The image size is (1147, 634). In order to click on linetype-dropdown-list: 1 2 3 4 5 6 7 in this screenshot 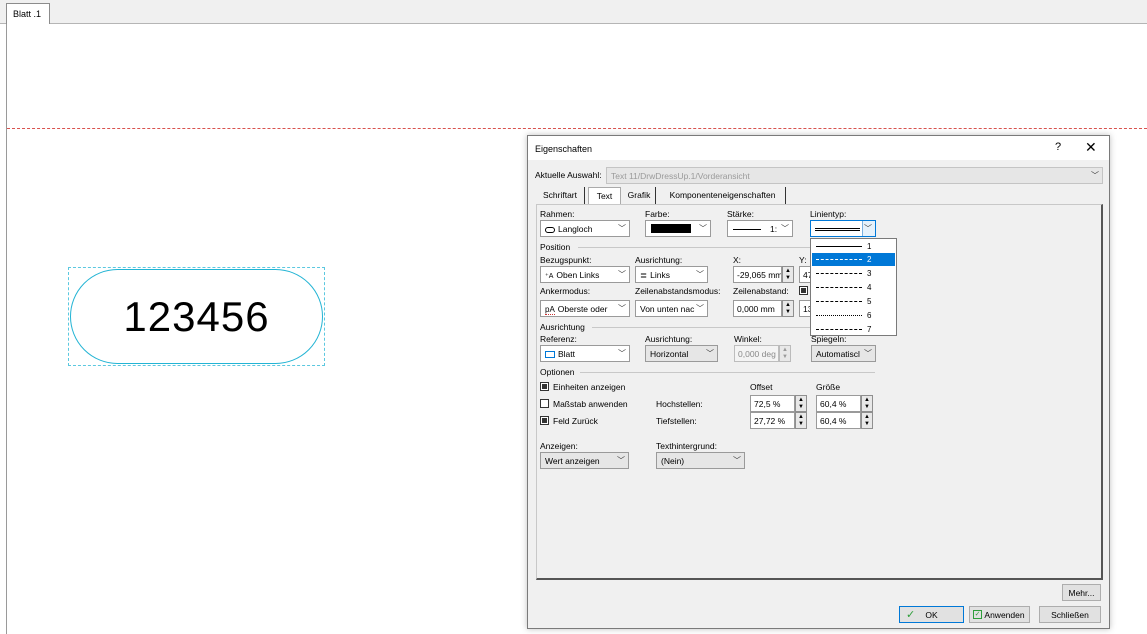, I will do `click(853, 287)`.